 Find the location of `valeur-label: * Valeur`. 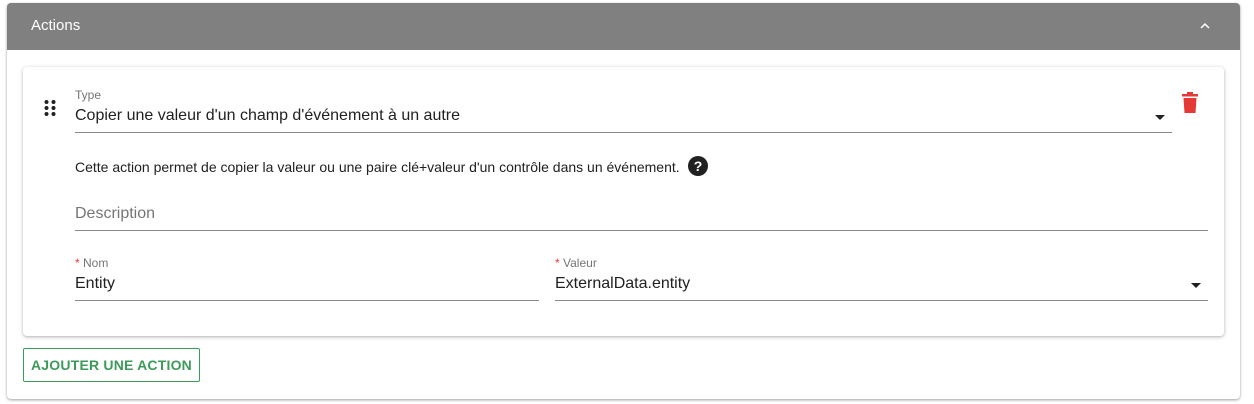

valeur-label: * Valeur is located at coordinates (576, 263).